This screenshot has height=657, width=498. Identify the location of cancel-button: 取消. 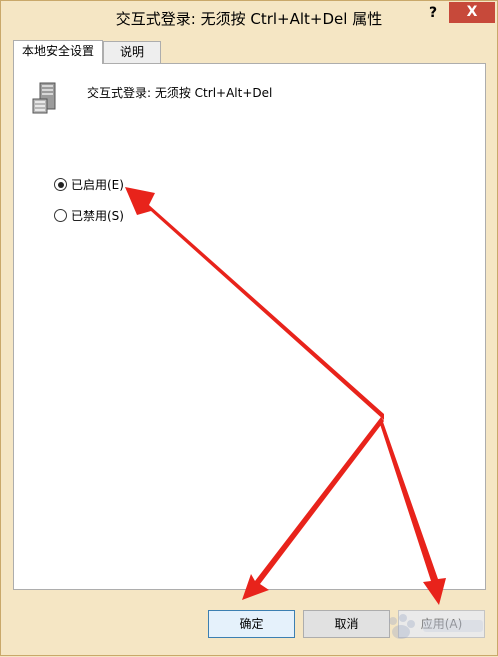
(346, 624).